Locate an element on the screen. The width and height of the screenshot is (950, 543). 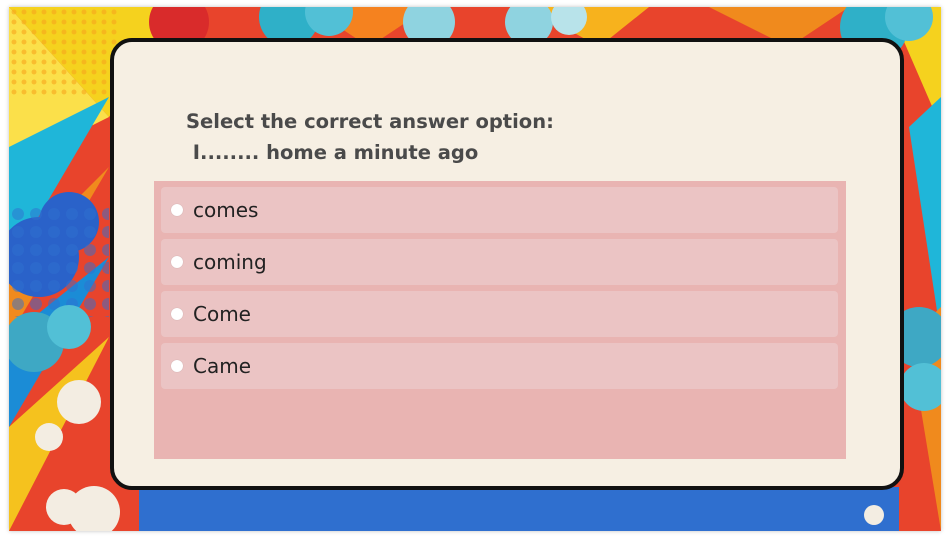
option-label: Came is located at coordinates (222, 366).